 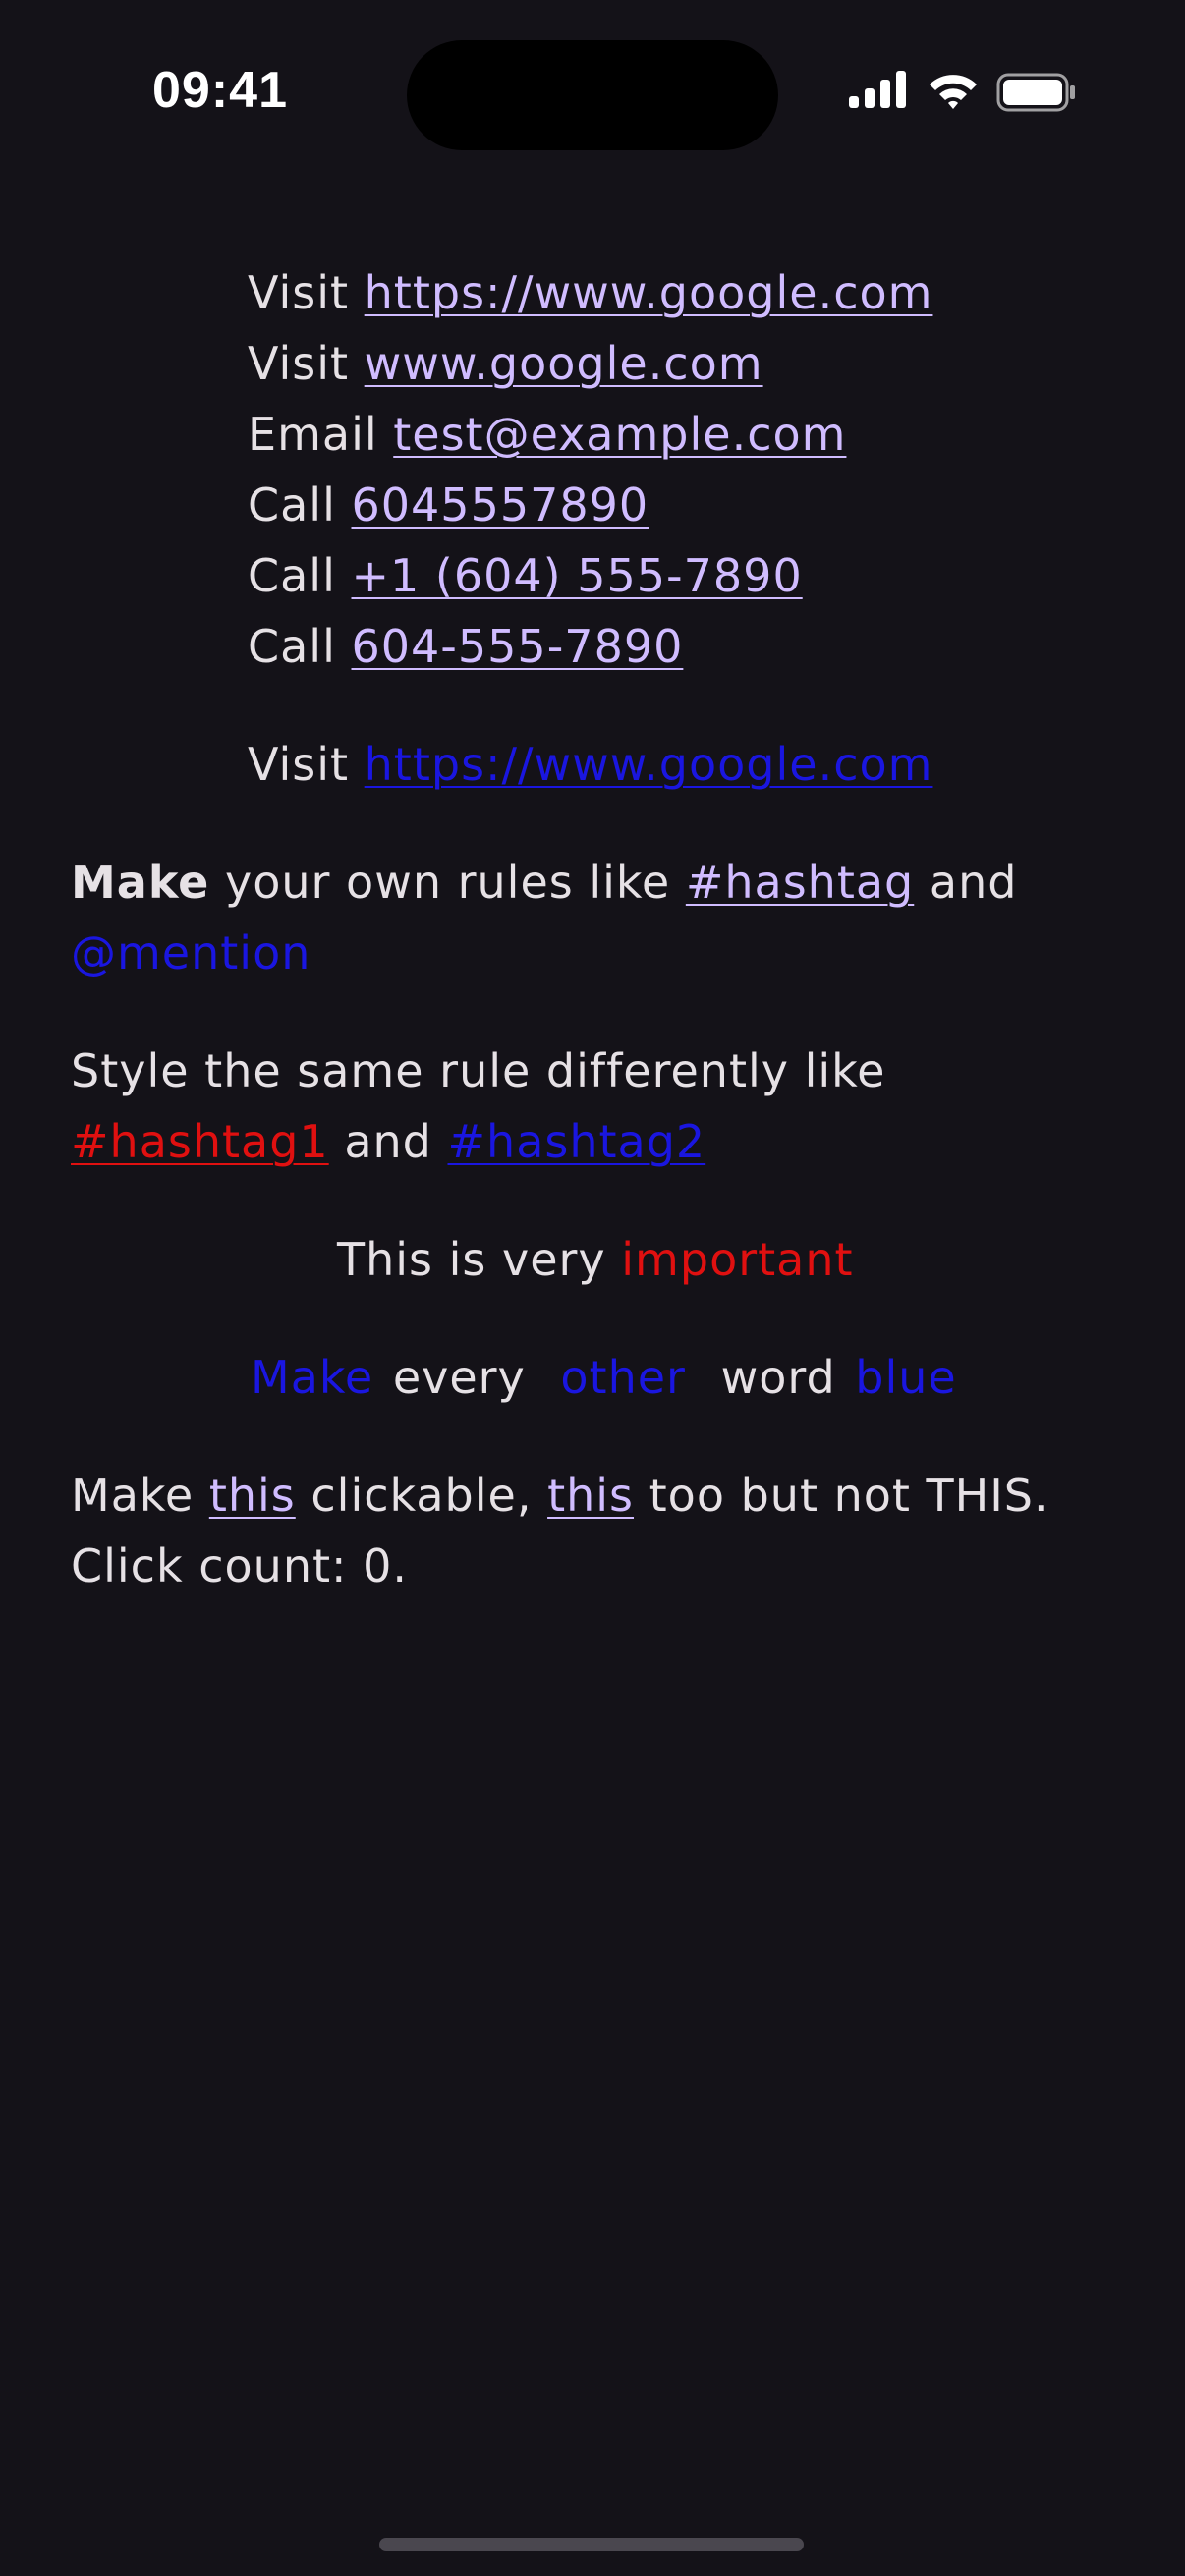 I want to click on rules-line-2: @mention, so click(x=191, y=953).